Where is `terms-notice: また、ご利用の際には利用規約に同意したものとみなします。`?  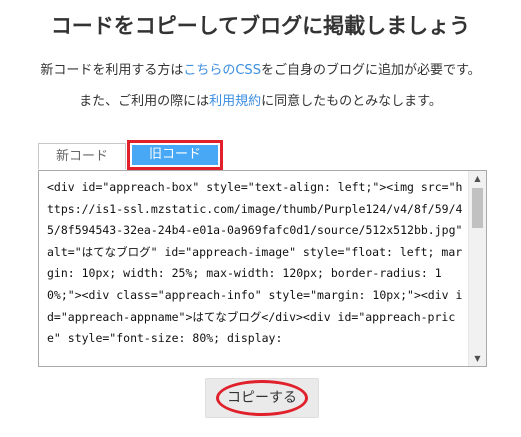
terms-notice: また、ご利用の際には利用規約に同意したものとみなします。 is located at coordinates (260, 102).